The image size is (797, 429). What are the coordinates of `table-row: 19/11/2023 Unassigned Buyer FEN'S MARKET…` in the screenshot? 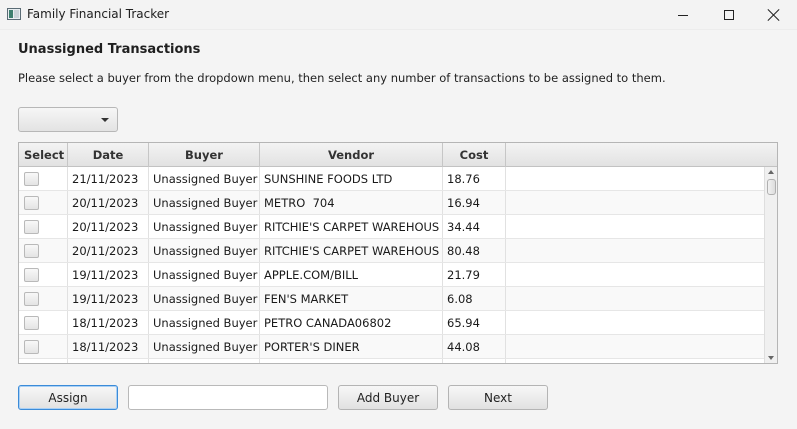 It's located at (391, 299).